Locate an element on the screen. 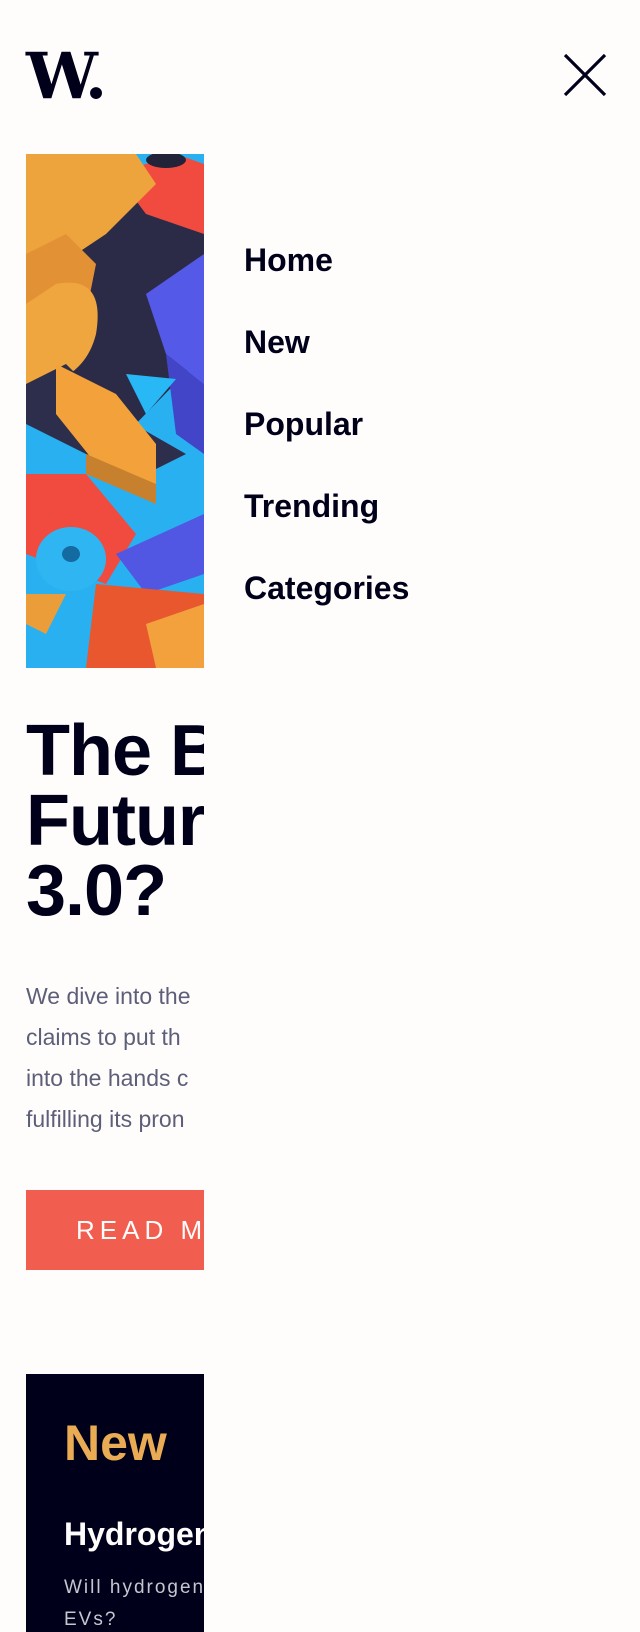 The image size is (640, 1632). read-more-button: READ M is located at coordinates (115, 1230).